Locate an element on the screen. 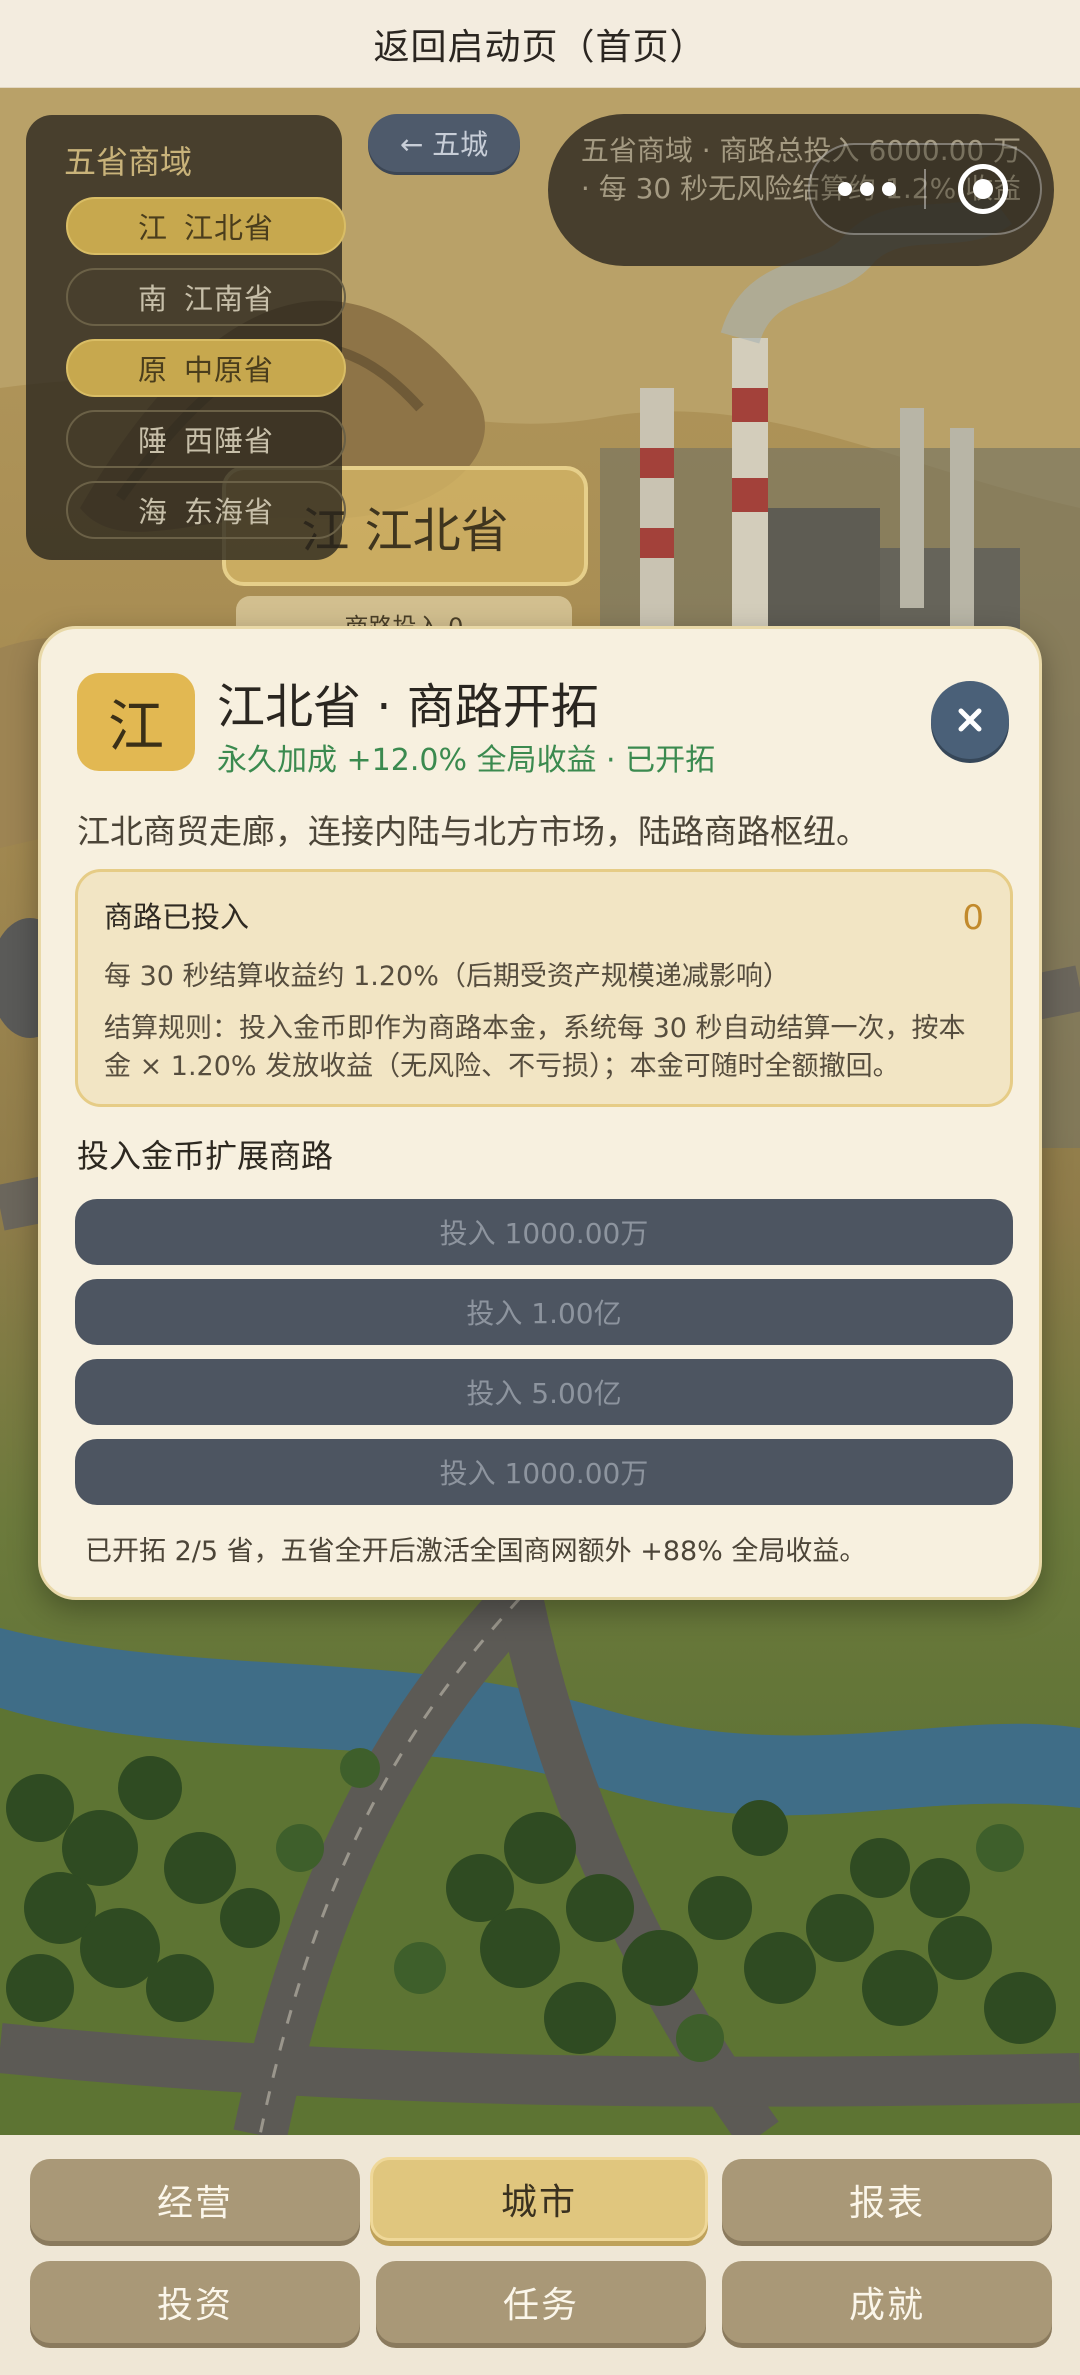 The height and width of the screenshot is (2375, 1080). province-char: 江 is located at coordinates (152, 228).